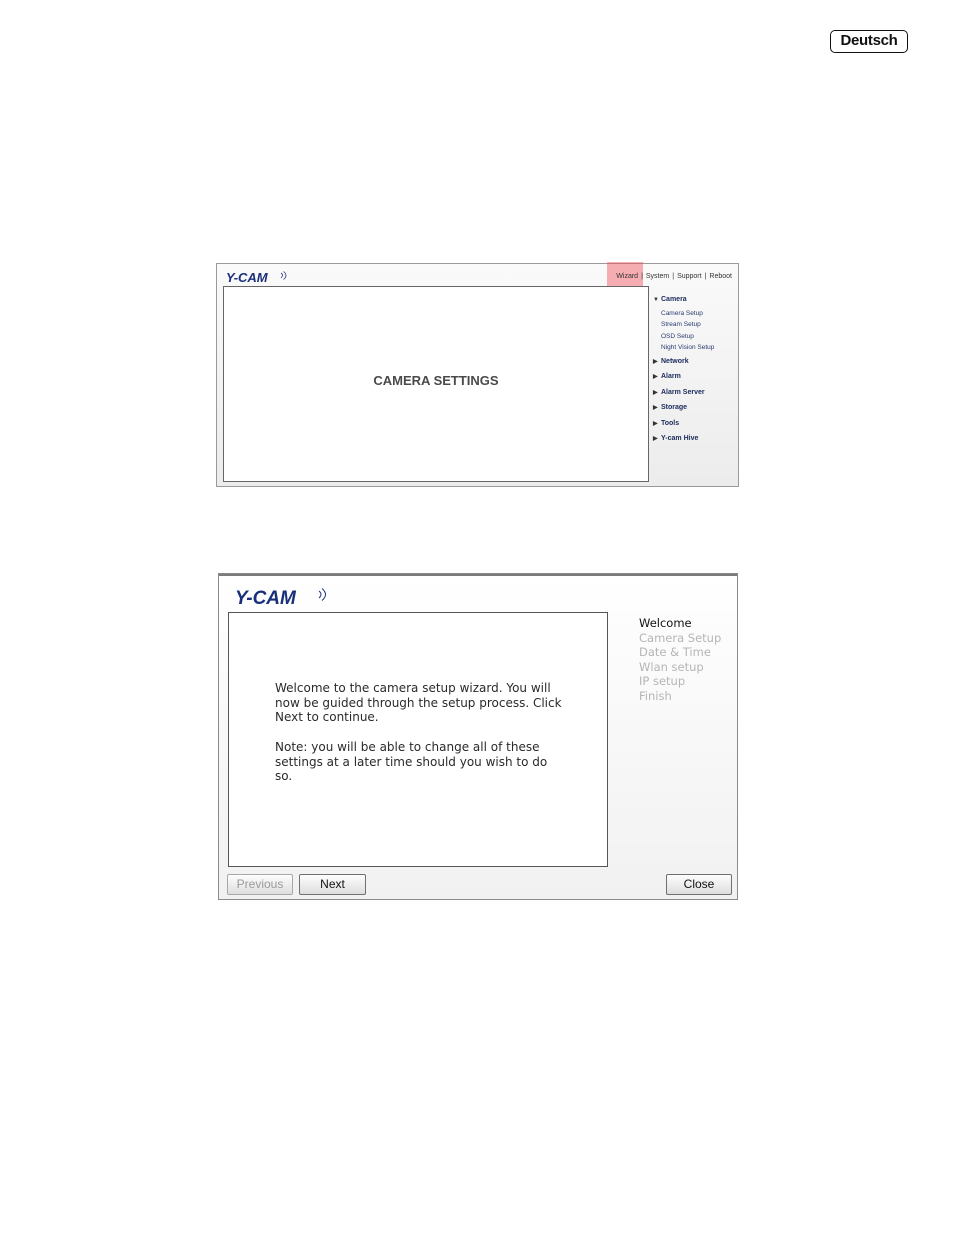 The width and height of the screenshot is (954, 1235). I want to click on menu-camera-setup: Camera Setup, so click(695, 314).